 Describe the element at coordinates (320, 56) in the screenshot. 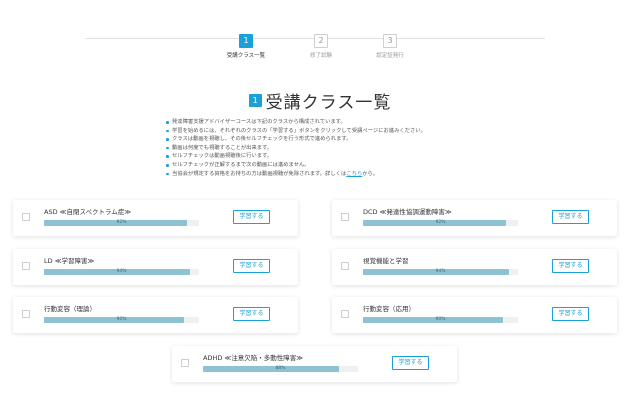

I see `step-label: 修了試験` at that location.